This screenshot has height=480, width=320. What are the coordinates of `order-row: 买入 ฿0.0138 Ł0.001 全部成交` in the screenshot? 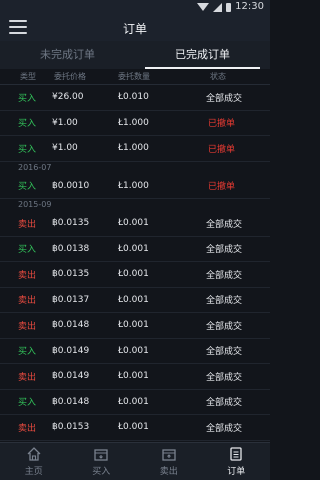 It's located at (135, 249).